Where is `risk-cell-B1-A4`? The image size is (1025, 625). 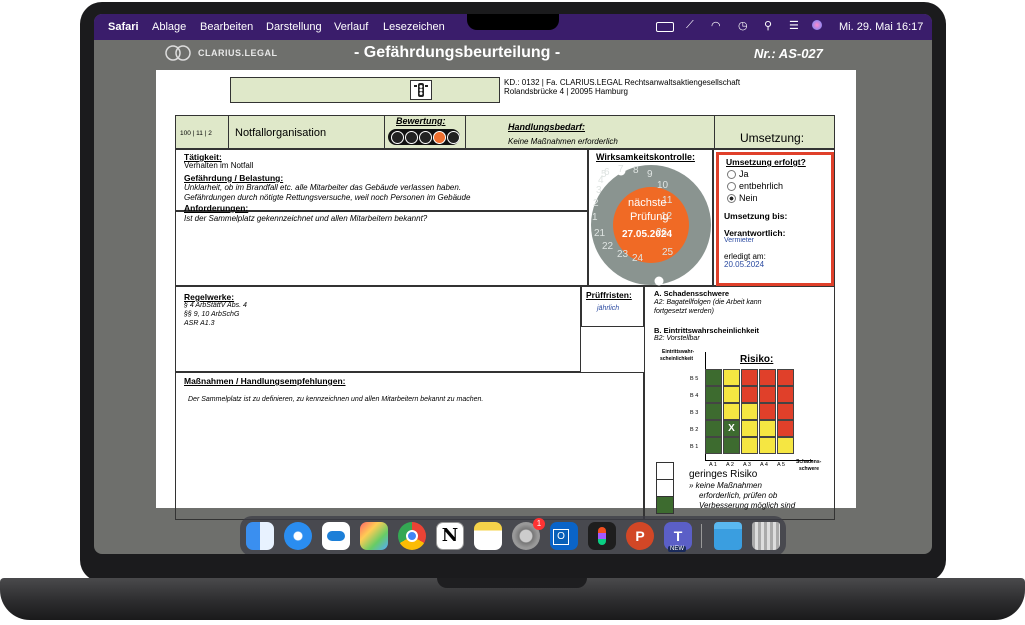
risk-cell-B1-A4 is located at coordinates (767, 445).